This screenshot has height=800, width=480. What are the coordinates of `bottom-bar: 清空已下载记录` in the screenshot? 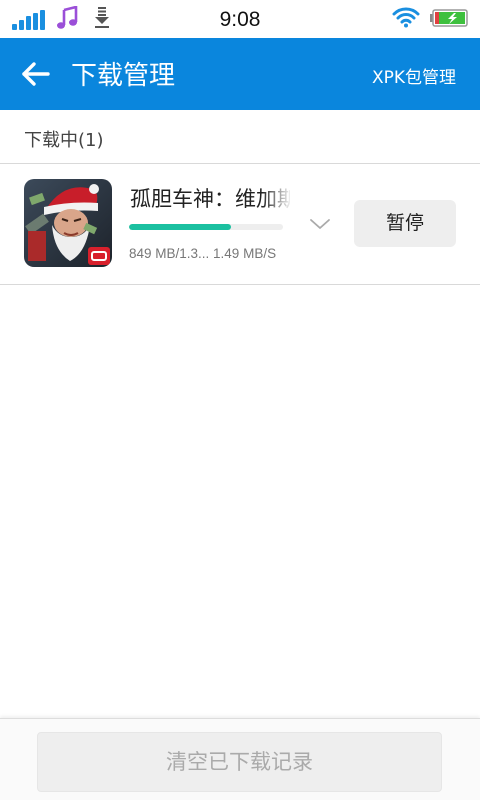 It's located at (240, 759).